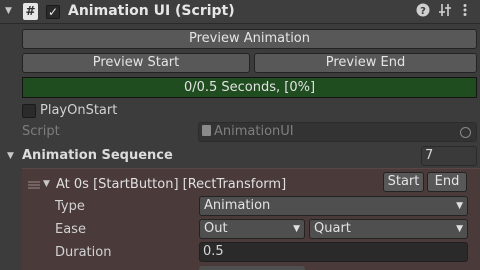 The width and height of the screenshot is (480, 270). What do you see at coordinates (79, 110) in the screenshot?
I see `play-on-start-label: PlayOnStart` at bounding box center [79, 110].